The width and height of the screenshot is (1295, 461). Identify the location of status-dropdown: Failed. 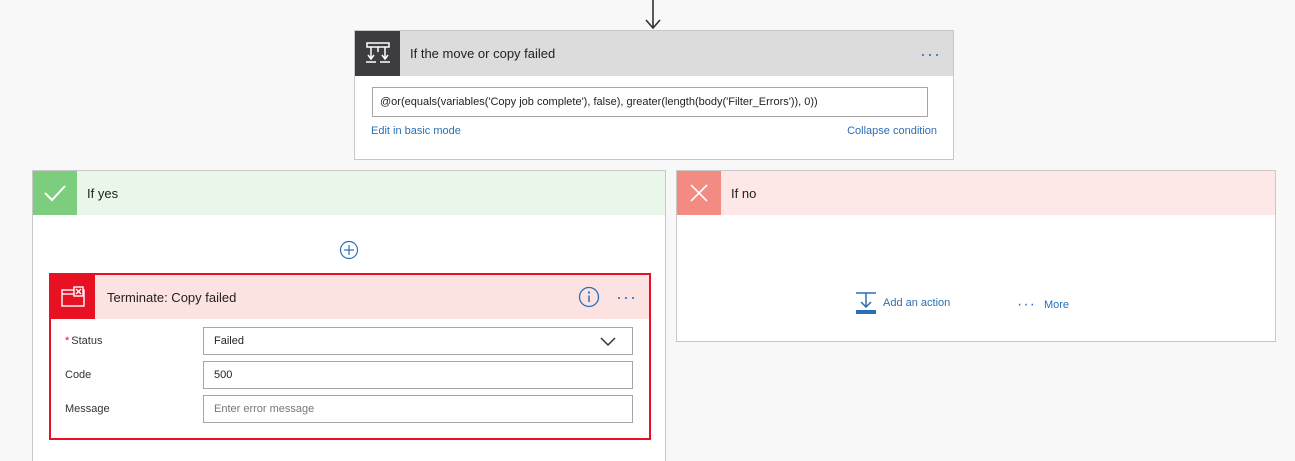
(418, 341).